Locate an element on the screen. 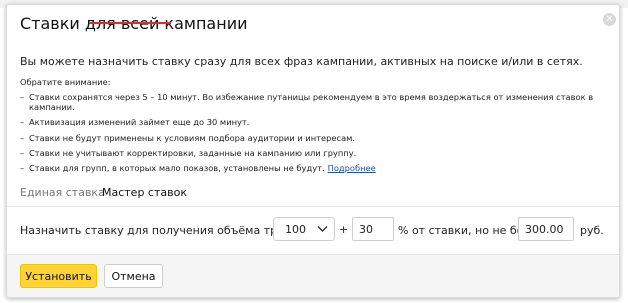 The image size is (628, 303). tab-single-bid: Единая ставка is located at coordinates (62, 192).